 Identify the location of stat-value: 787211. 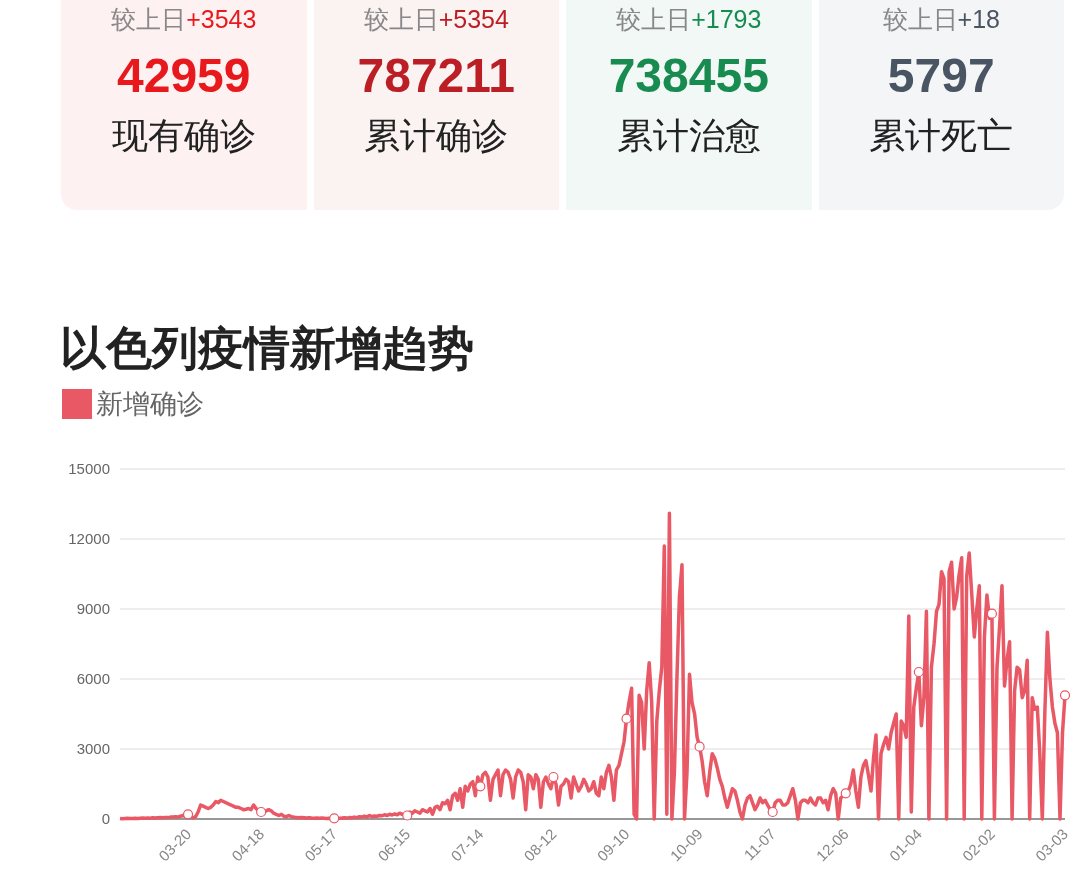
(436, 76).